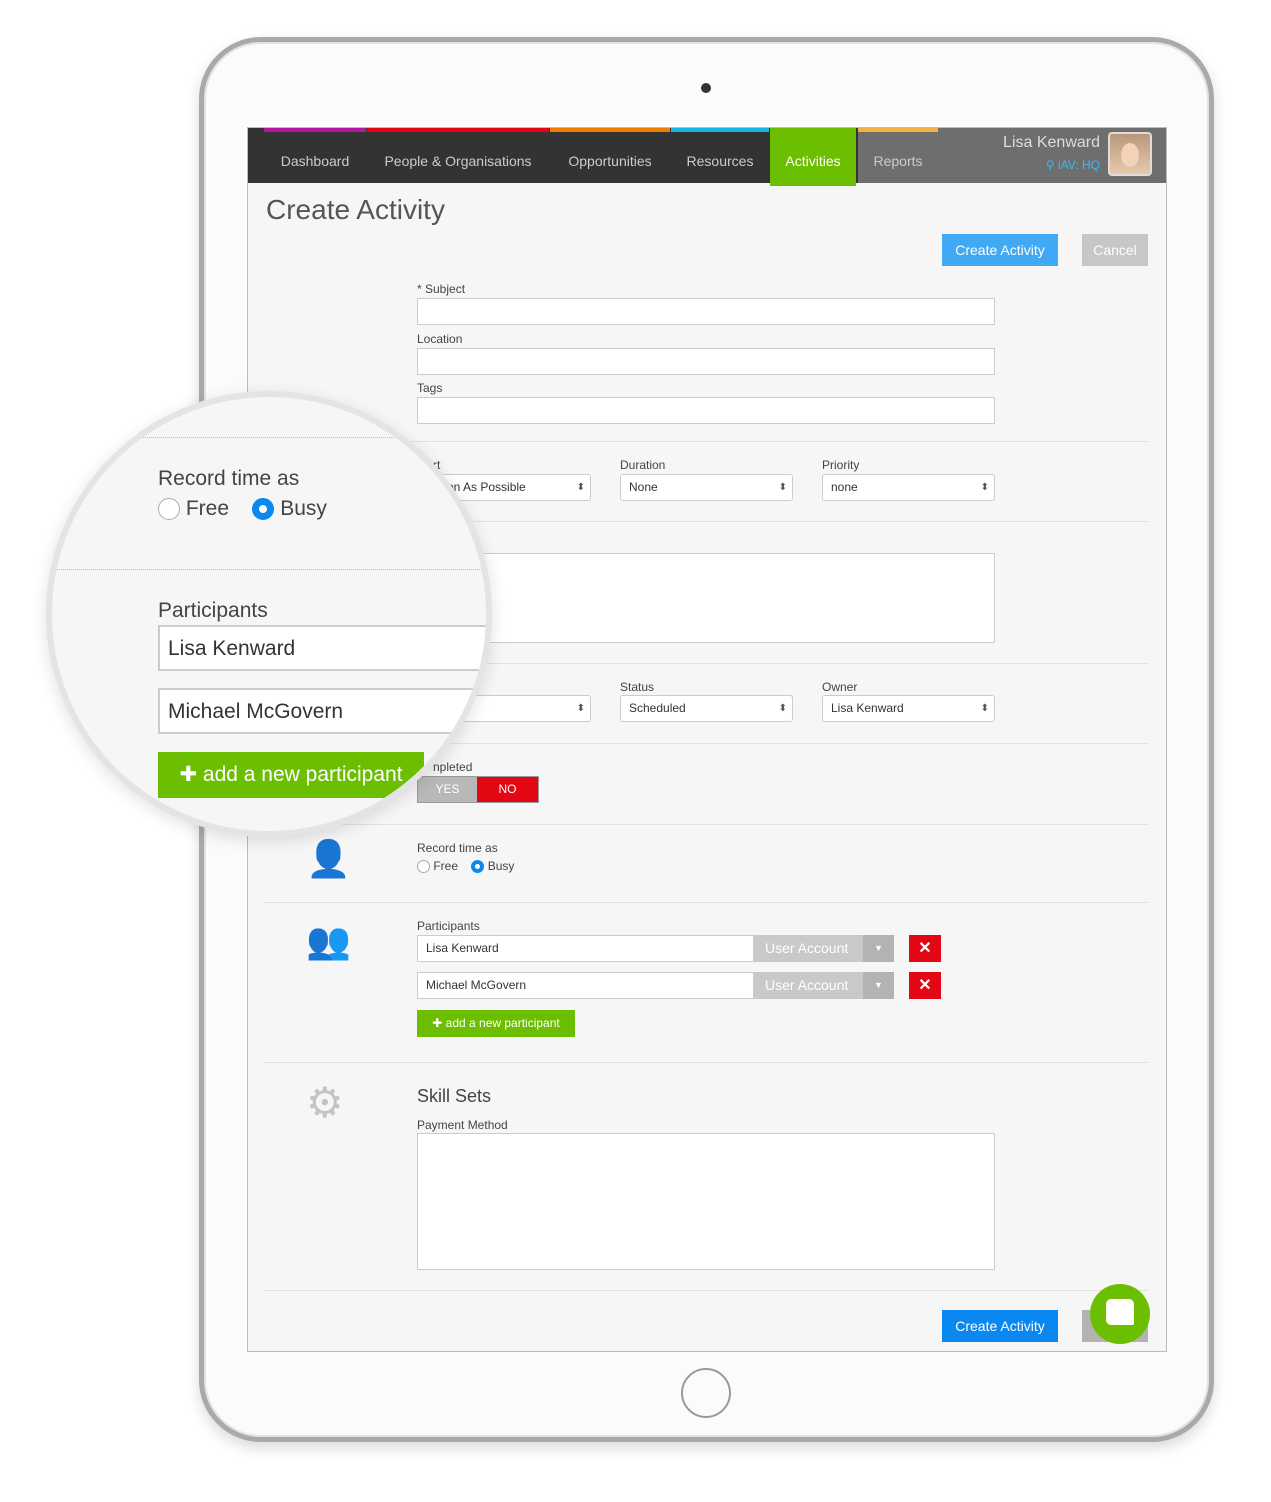 The image size is (1271, 1502). What do you see at coordinates (1120, 1314) in the screenshot?
I see `chat-widget-icon` at bounding box center [1120, 1314].